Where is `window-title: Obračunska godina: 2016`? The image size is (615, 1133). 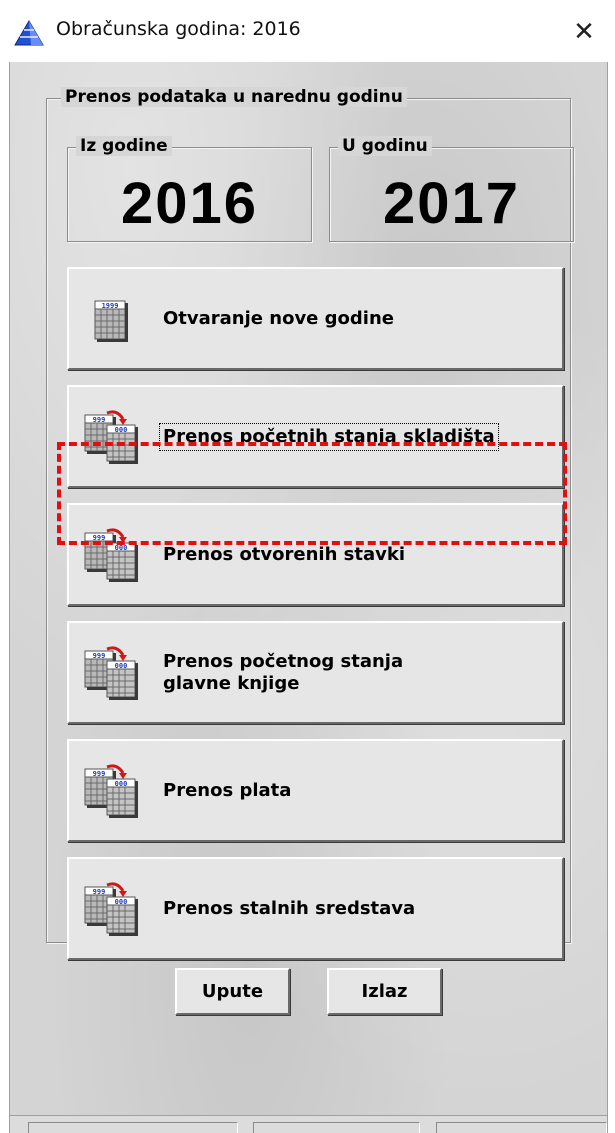 window-title: Obračunska godina: 2016 is located at coordinates (178, 29).